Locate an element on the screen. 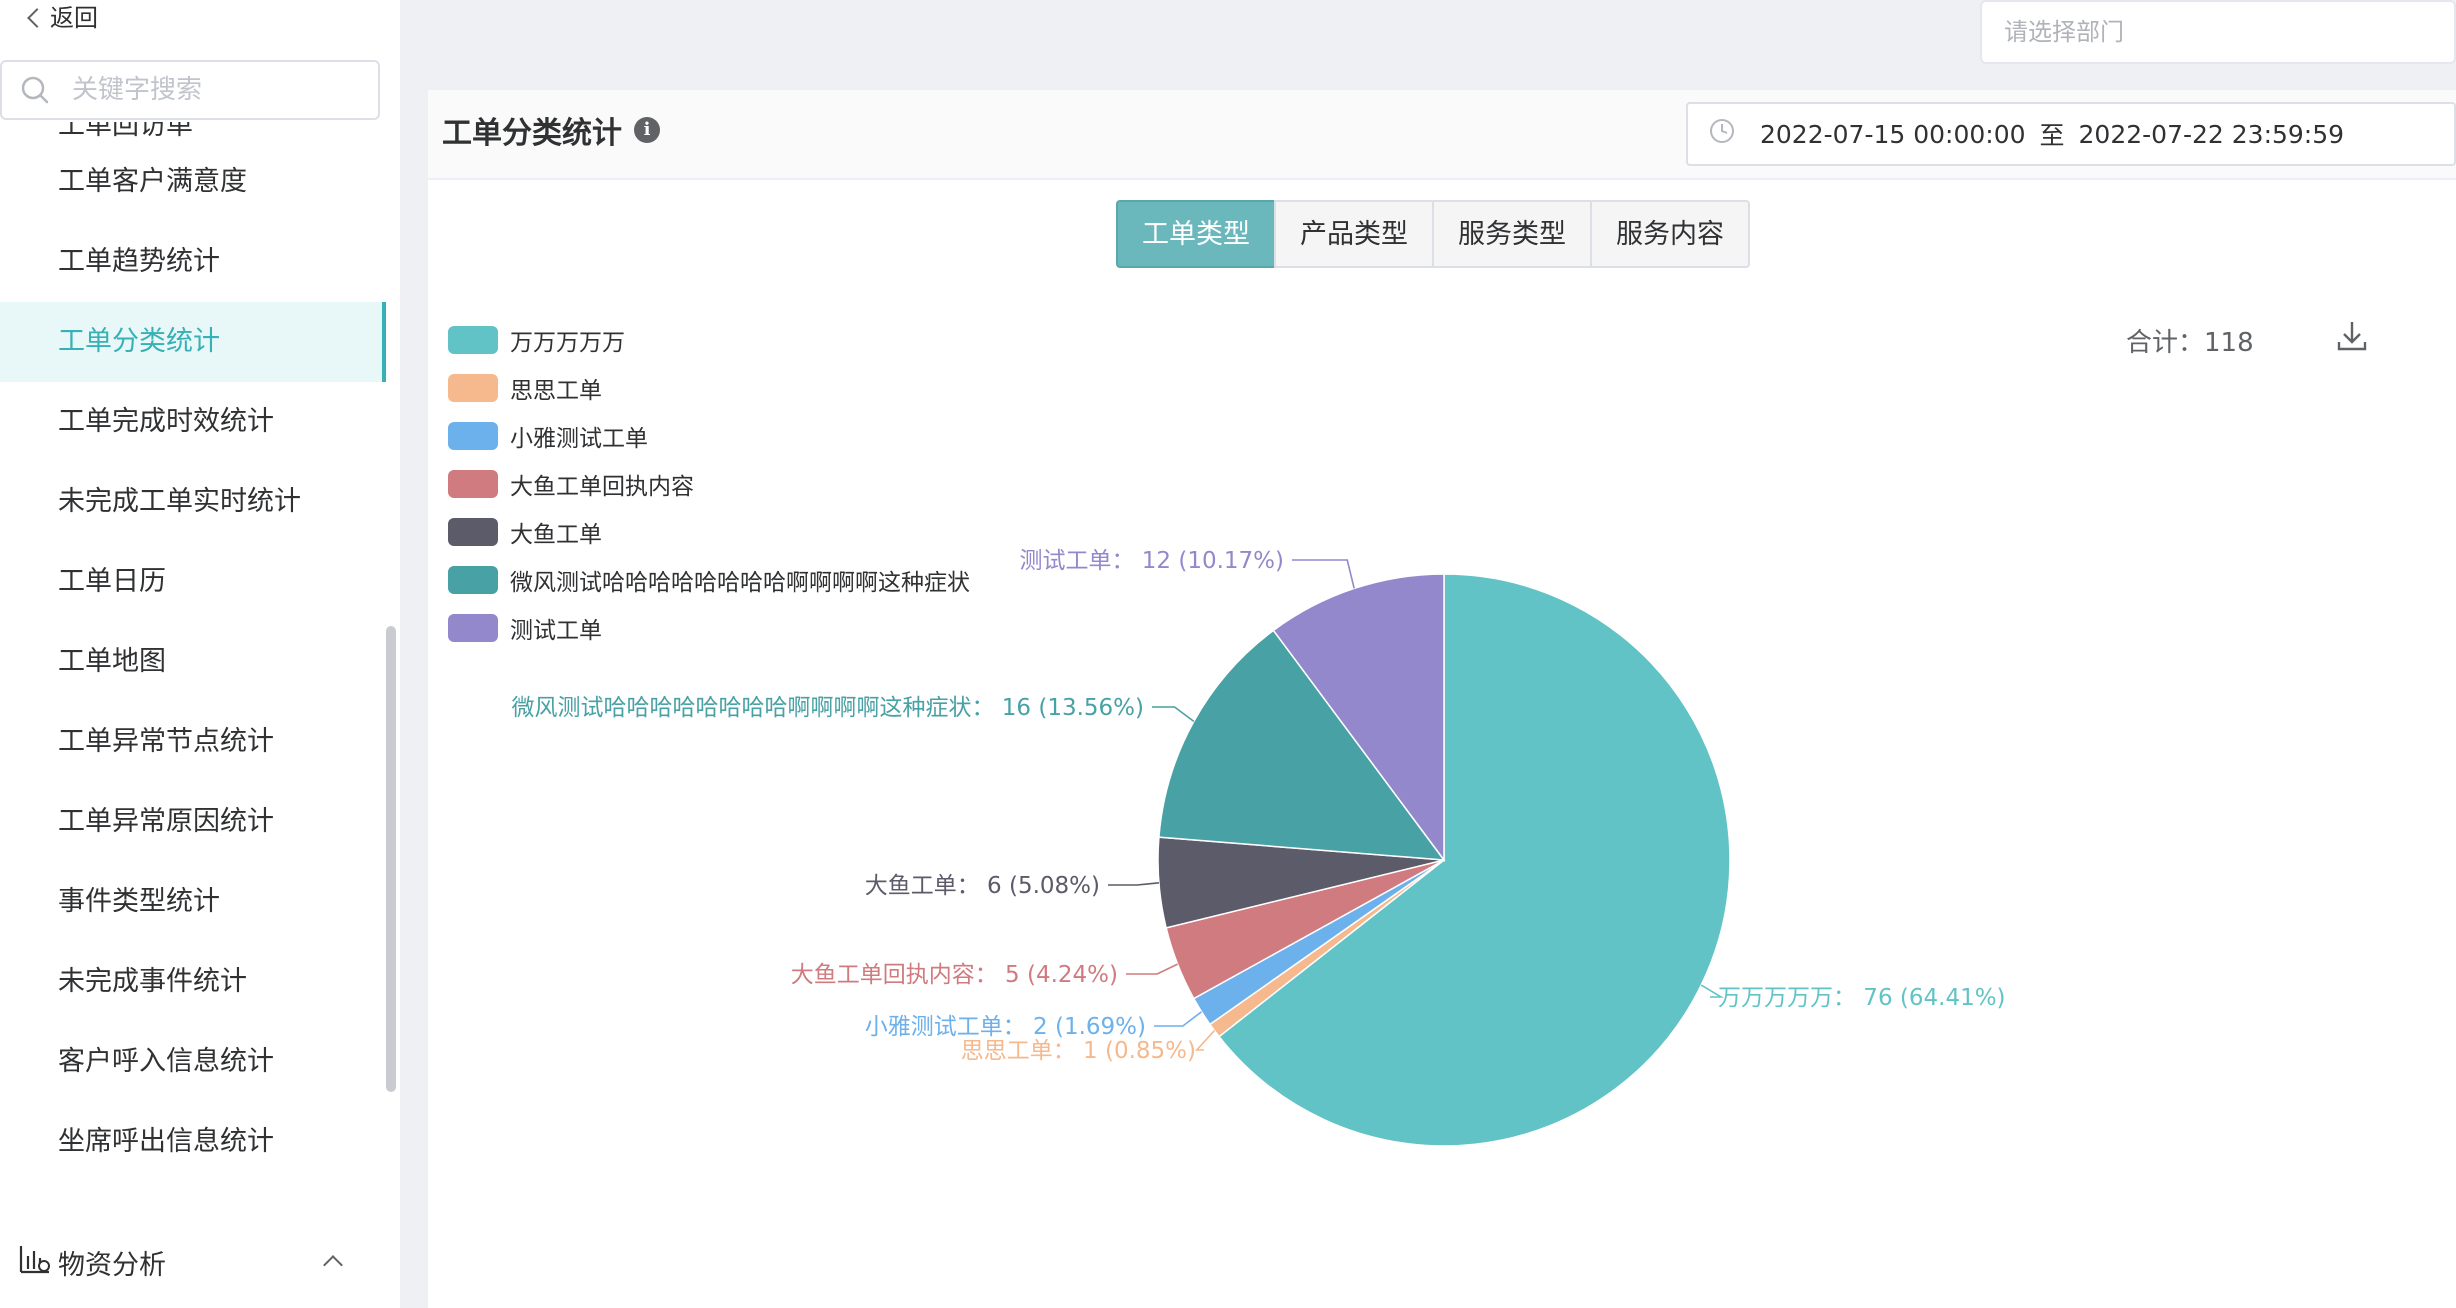 This screenshot has height=1308, width=2456. back-label: 返回 is located at coordinates (74, 18).